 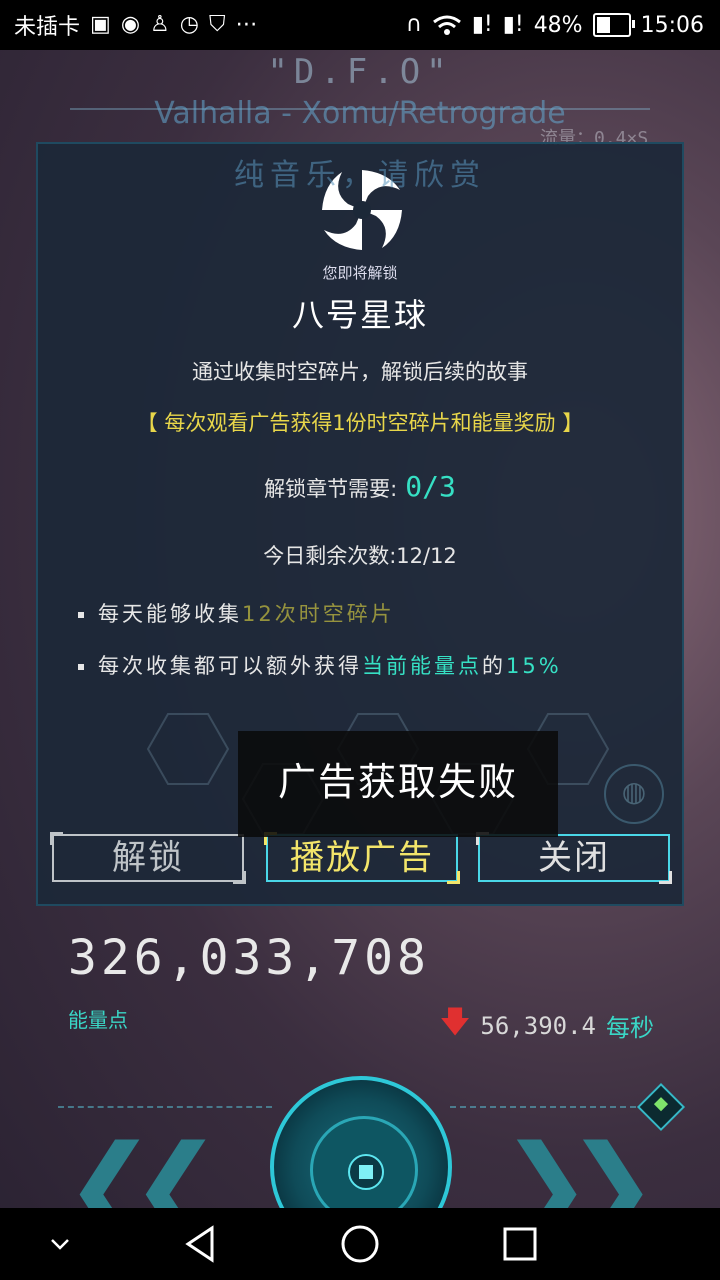 What do you see at coordinates (217, 24) in the screenshot?
I see `shield-icon: ⛉` at bounding box center [217, 24].